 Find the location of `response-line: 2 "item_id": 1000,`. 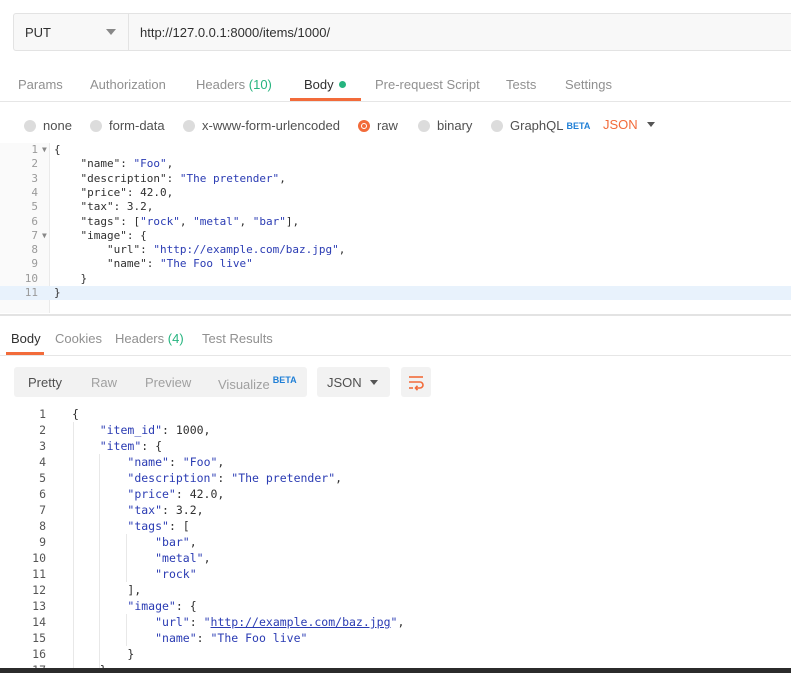

response-line: 2 "item_id": 1000, is located at coordinates (125, 430).